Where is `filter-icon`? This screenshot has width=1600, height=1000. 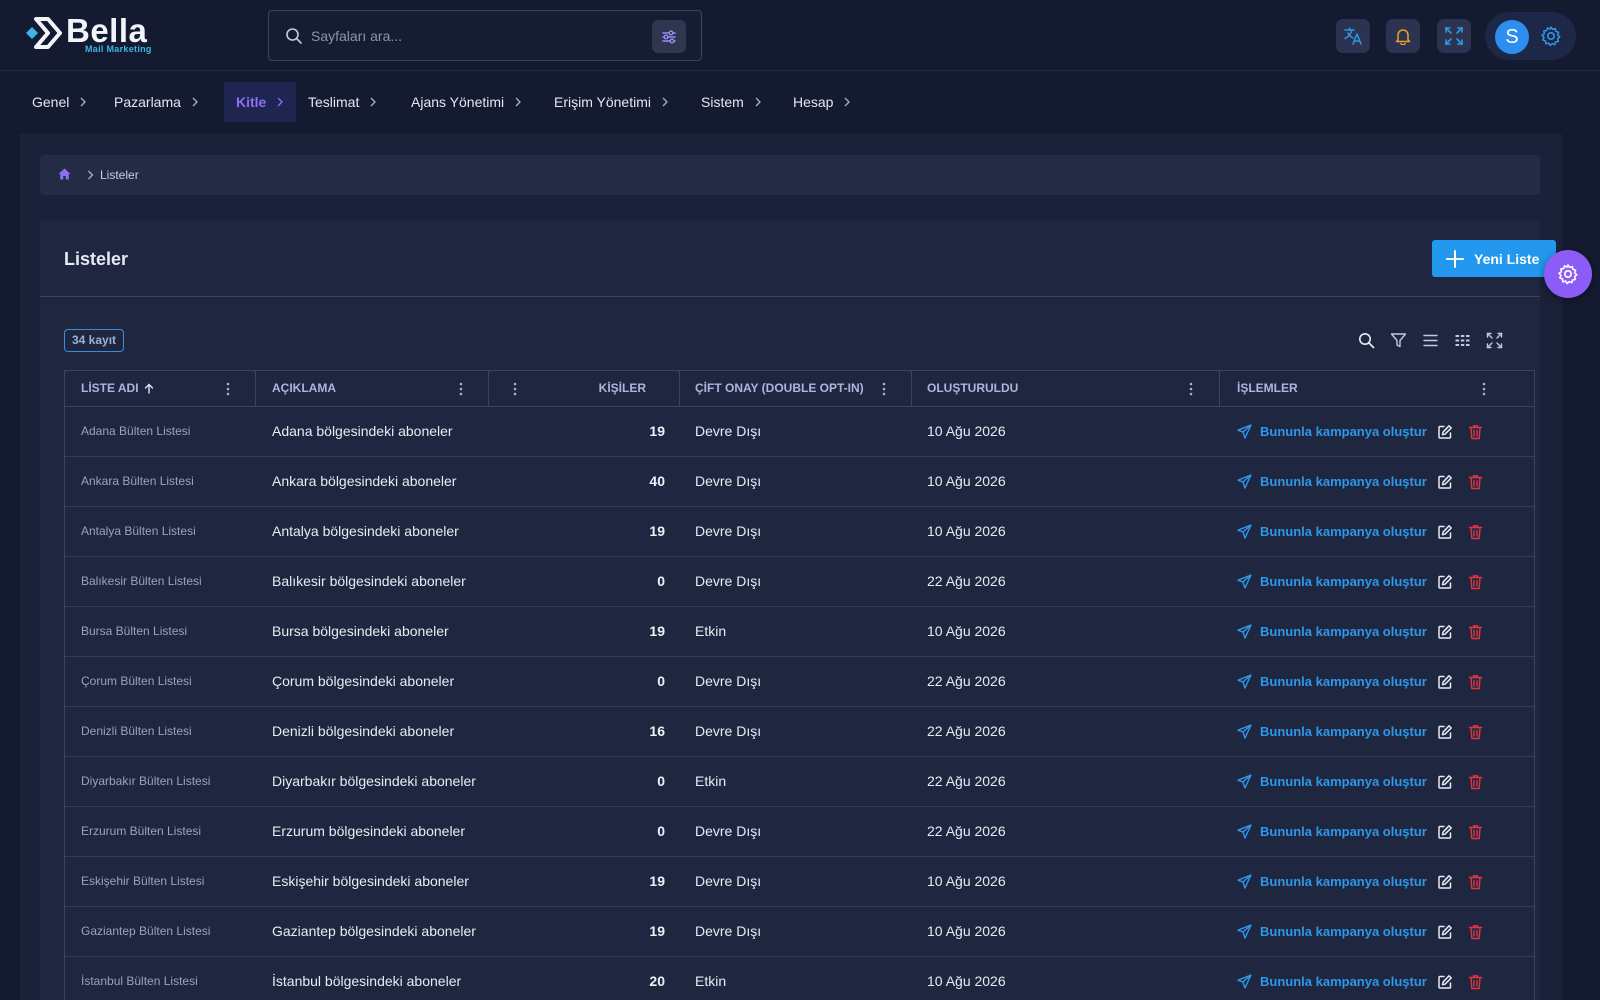
filter-icon is located at coordinates (1398, 340).